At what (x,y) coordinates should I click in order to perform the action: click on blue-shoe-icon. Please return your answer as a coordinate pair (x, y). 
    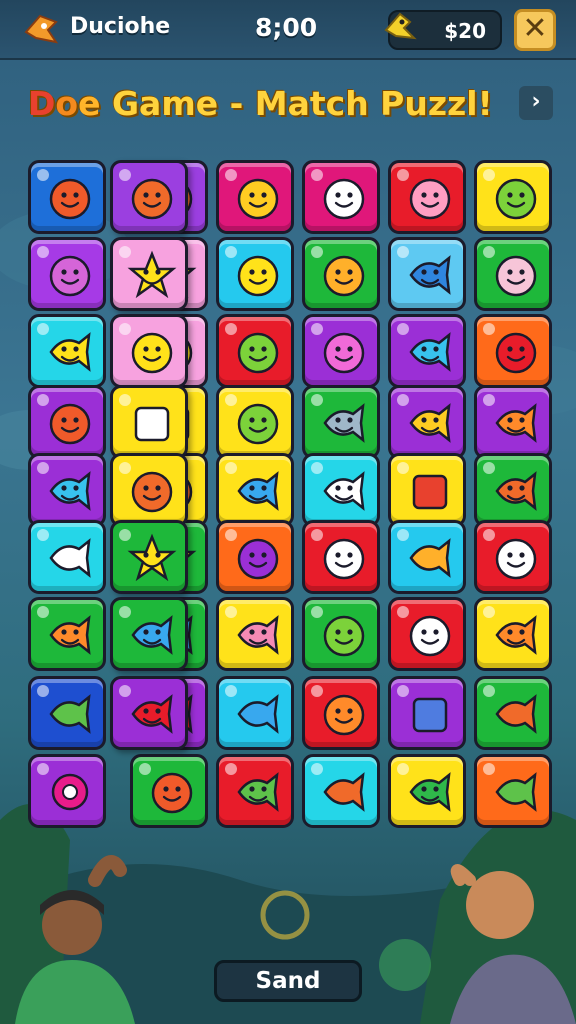
    Looking at the image, I should click on (258, 714).